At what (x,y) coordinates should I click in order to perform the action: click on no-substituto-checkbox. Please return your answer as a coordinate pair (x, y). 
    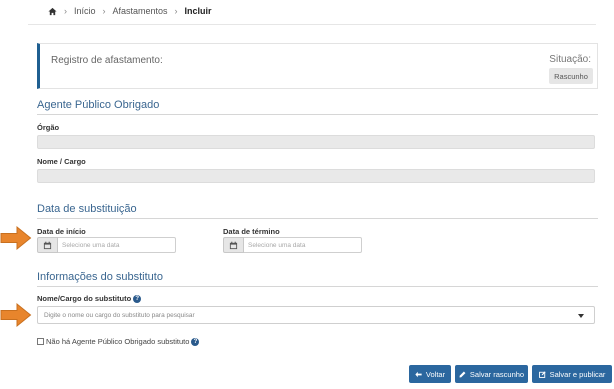
    Looking at the image, I should click on (40, 341).